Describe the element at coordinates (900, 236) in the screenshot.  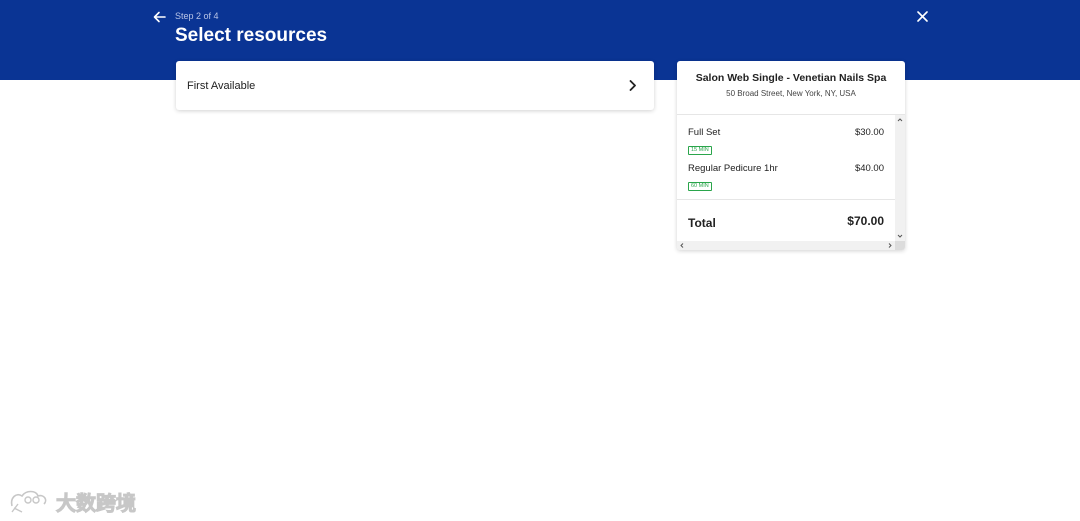
I see `scroll-down-icon` at that location.